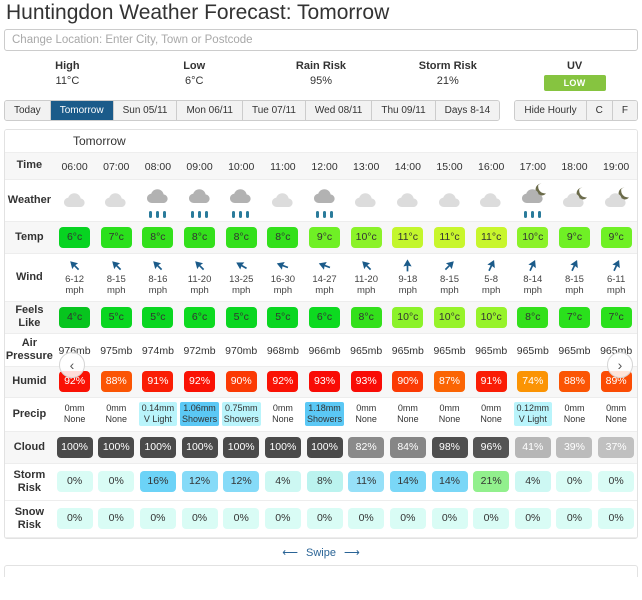  What do you see at coordinates (158, 481) in the screenshot?
I see `storm-risk-cell: 16%` at bounding box center [158, 481].